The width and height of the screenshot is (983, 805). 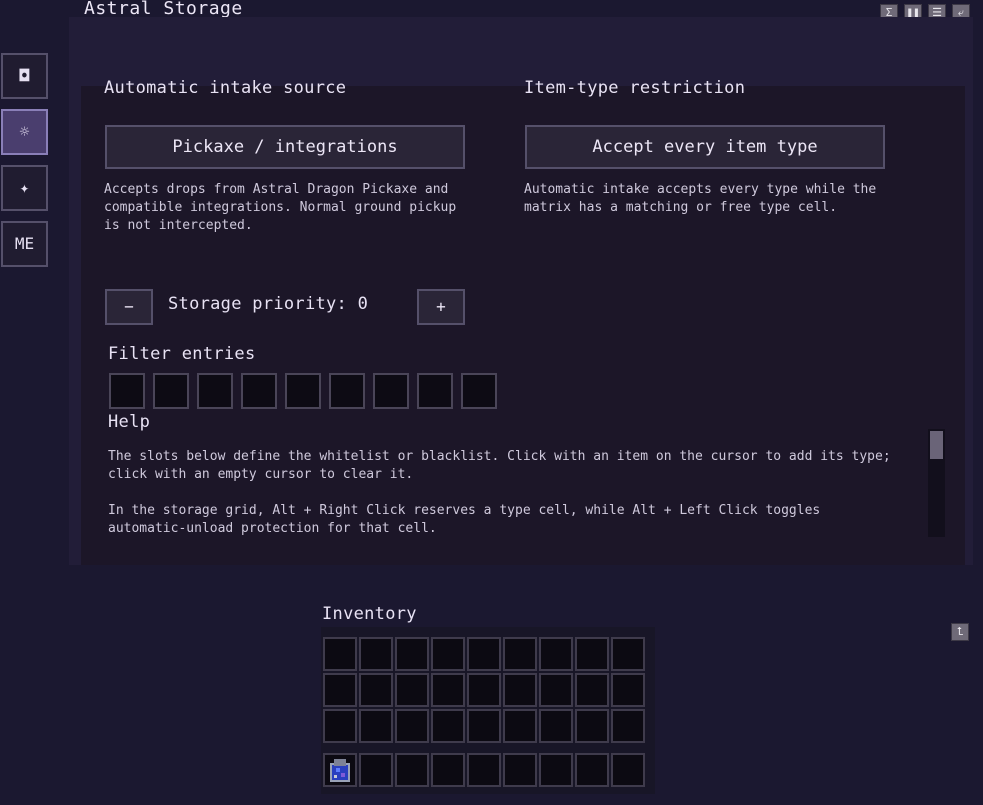 What do you see at coordinates (705, 147) in the screenshot?
I see `type-restriction-button: Accept every item type` at bounding box center [705, 147].